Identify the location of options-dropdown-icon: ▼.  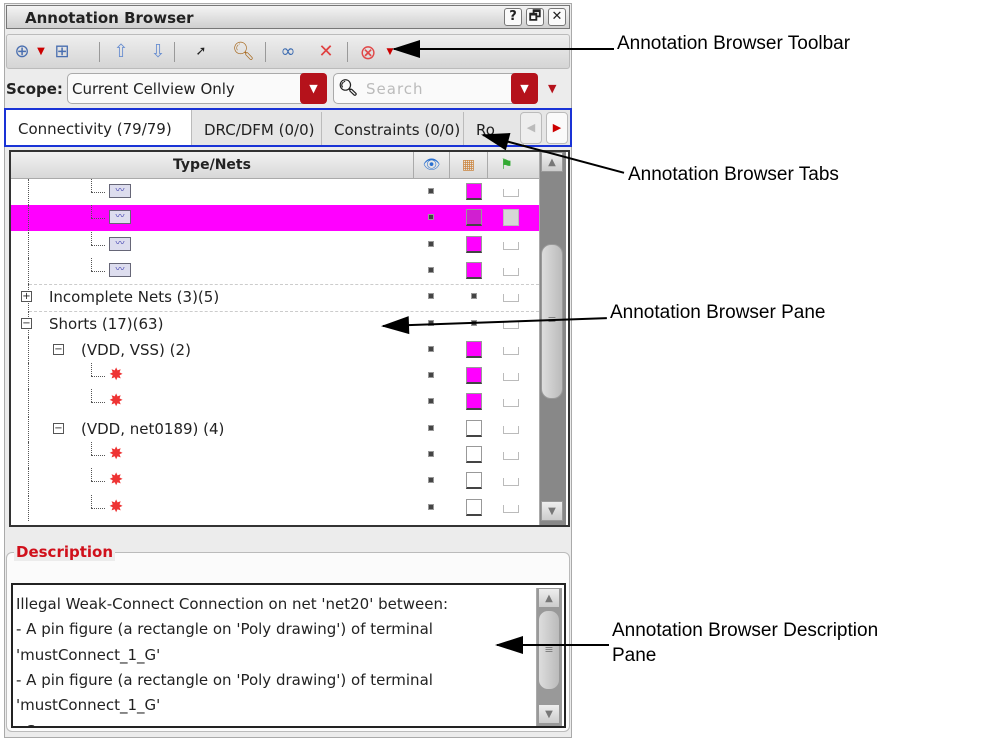
(552, 88).